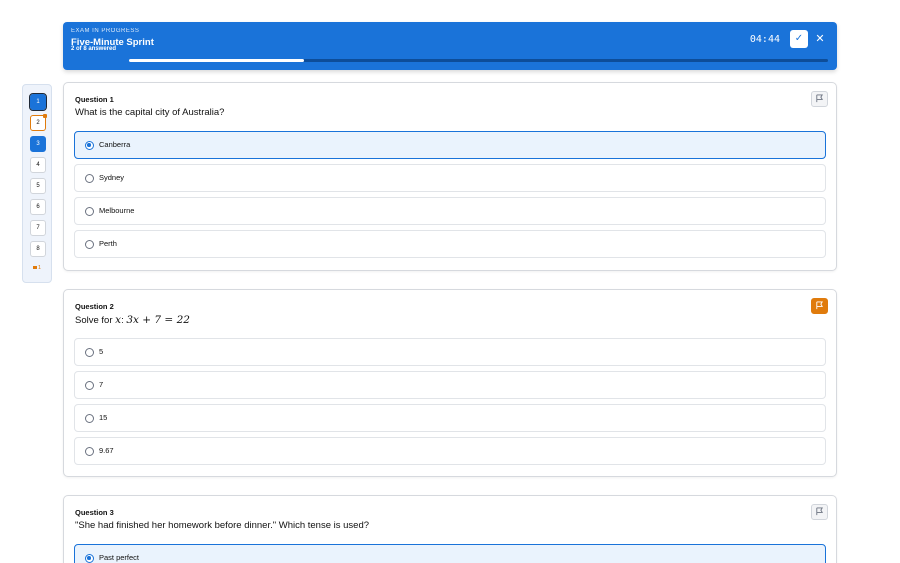 This screenshot has height=563, width=900. I want to click on nav-question-4: 4, so click(38, 165).